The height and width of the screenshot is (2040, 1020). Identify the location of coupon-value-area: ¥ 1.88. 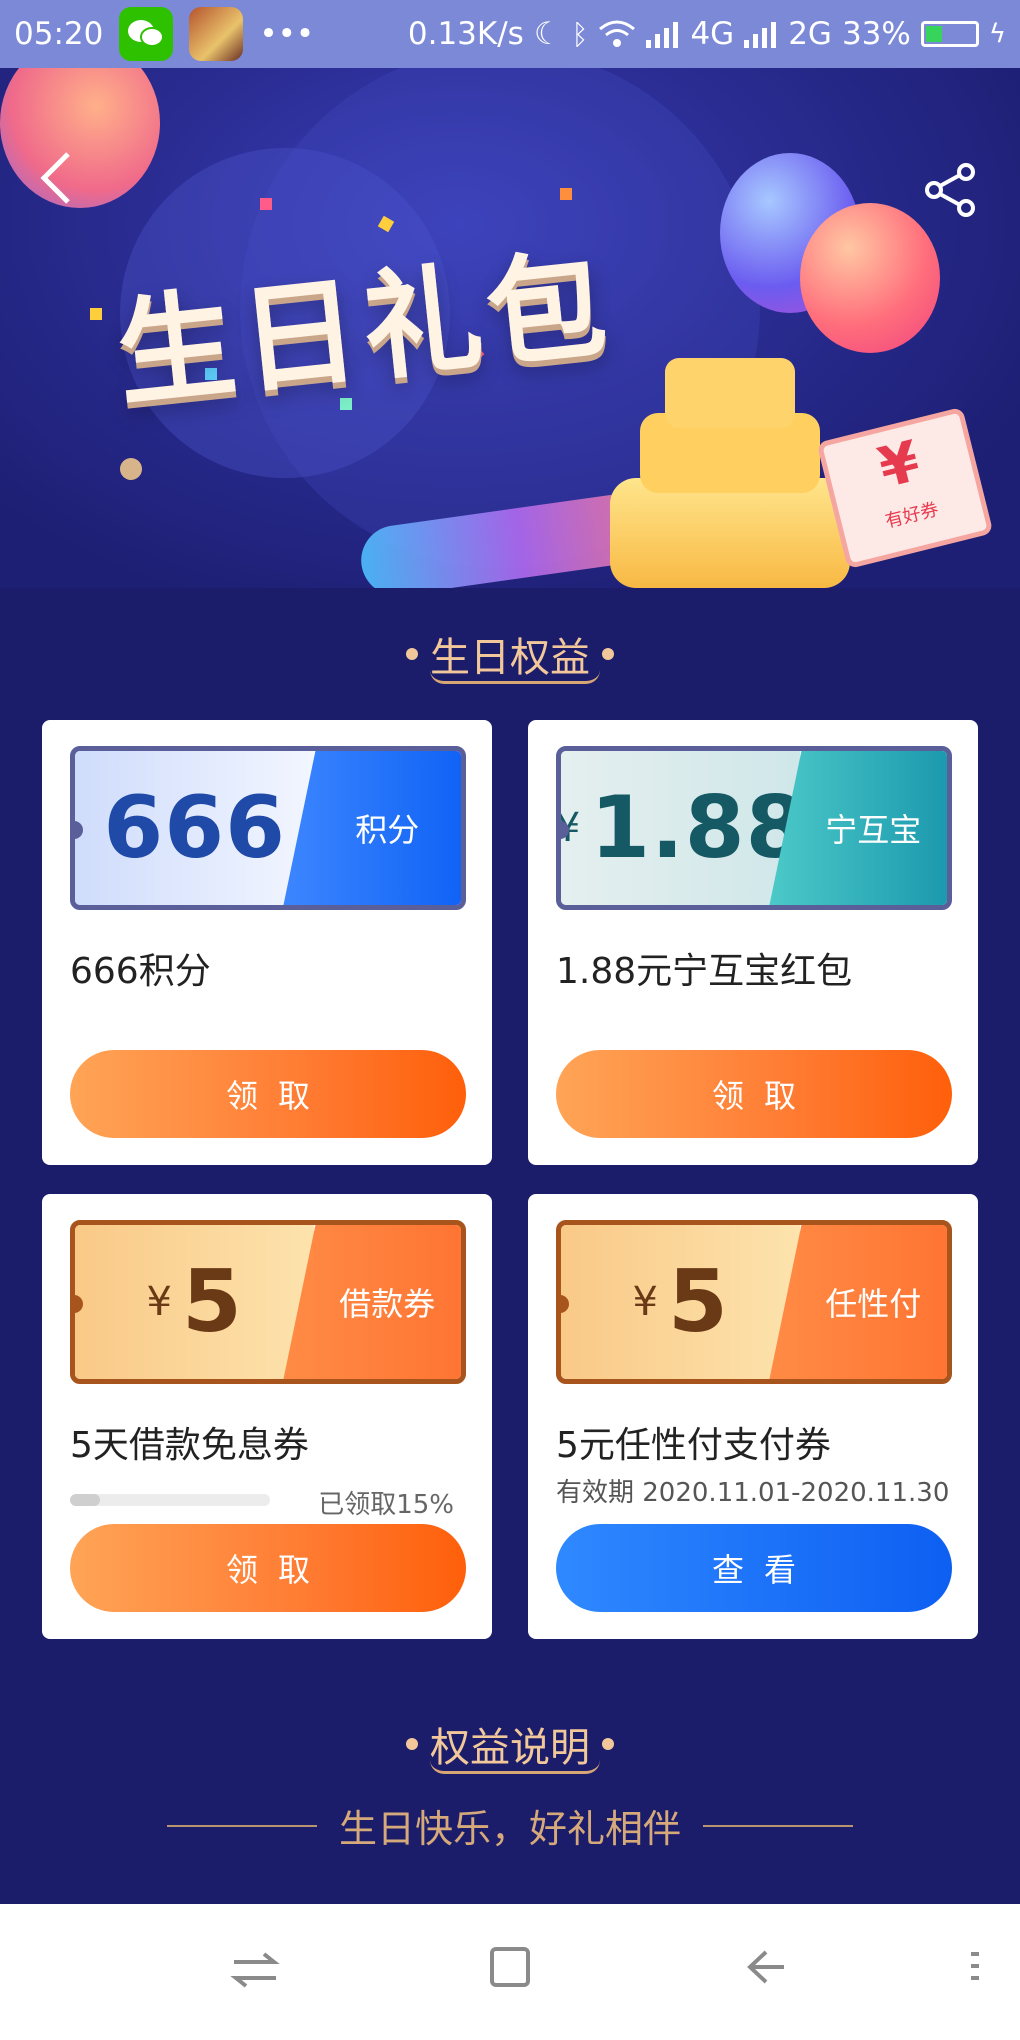
(683, 828).